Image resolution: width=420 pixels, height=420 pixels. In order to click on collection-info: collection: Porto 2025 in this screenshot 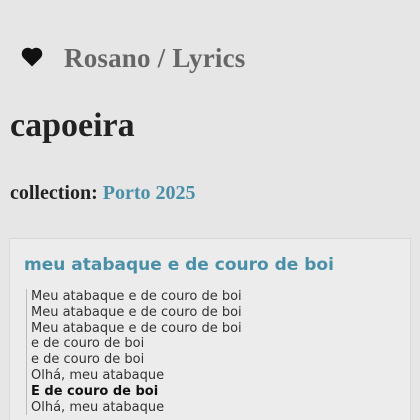, I will do `click(103, 193)`.